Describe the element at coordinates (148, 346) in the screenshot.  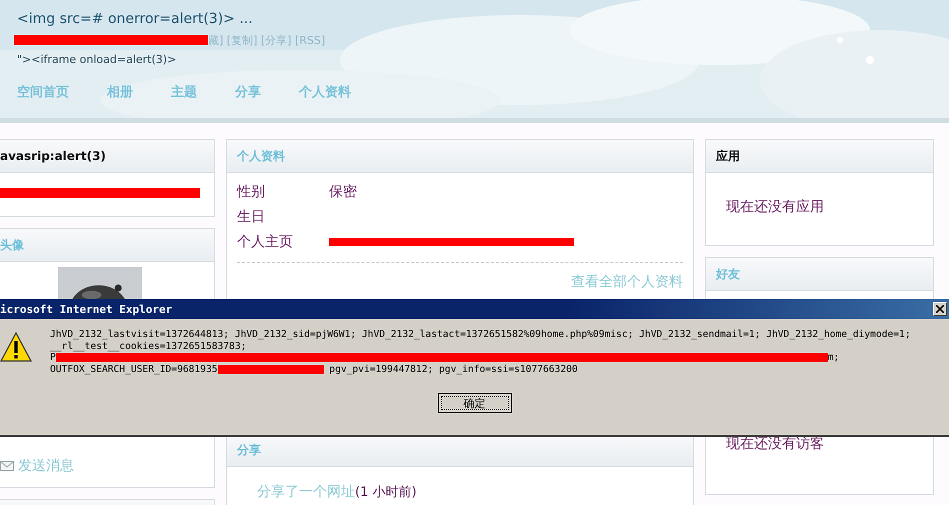
I see `message-text: __rl__test__cookies=1372651583783;` at that location.